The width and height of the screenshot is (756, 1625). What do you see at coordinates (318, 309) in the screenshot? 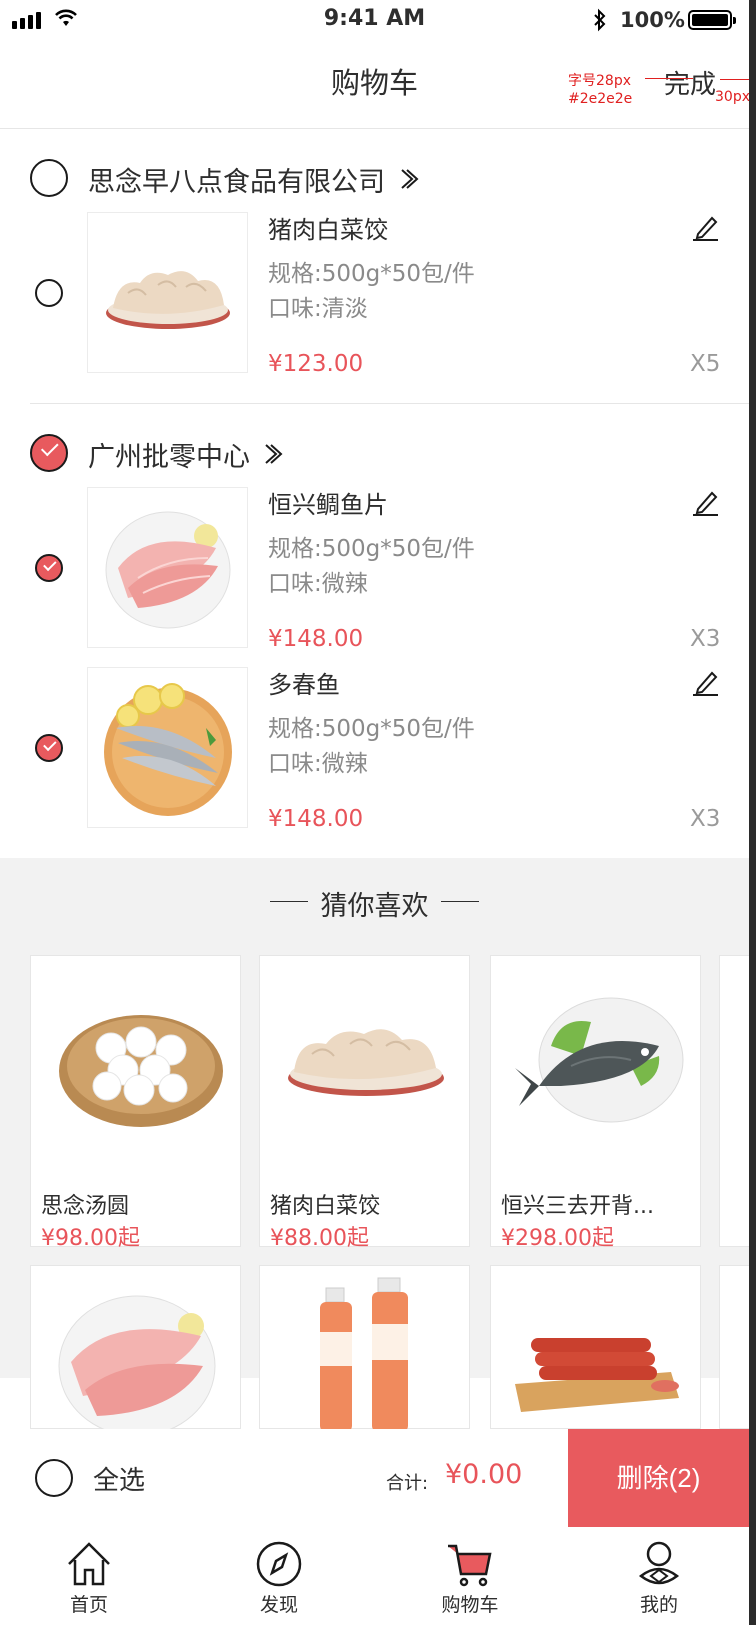
I see `item-taste: 口味:清淡` at bounding box center [318, 309].